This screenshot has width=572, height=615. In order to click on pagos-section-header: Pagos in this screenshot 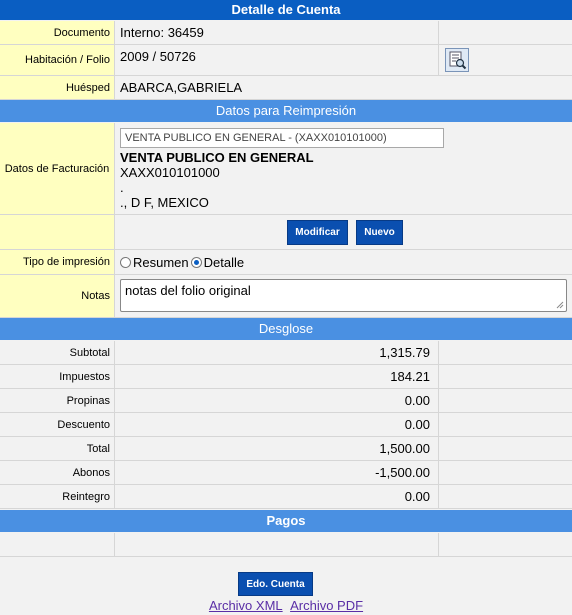, I will do `click(286, 521)`.